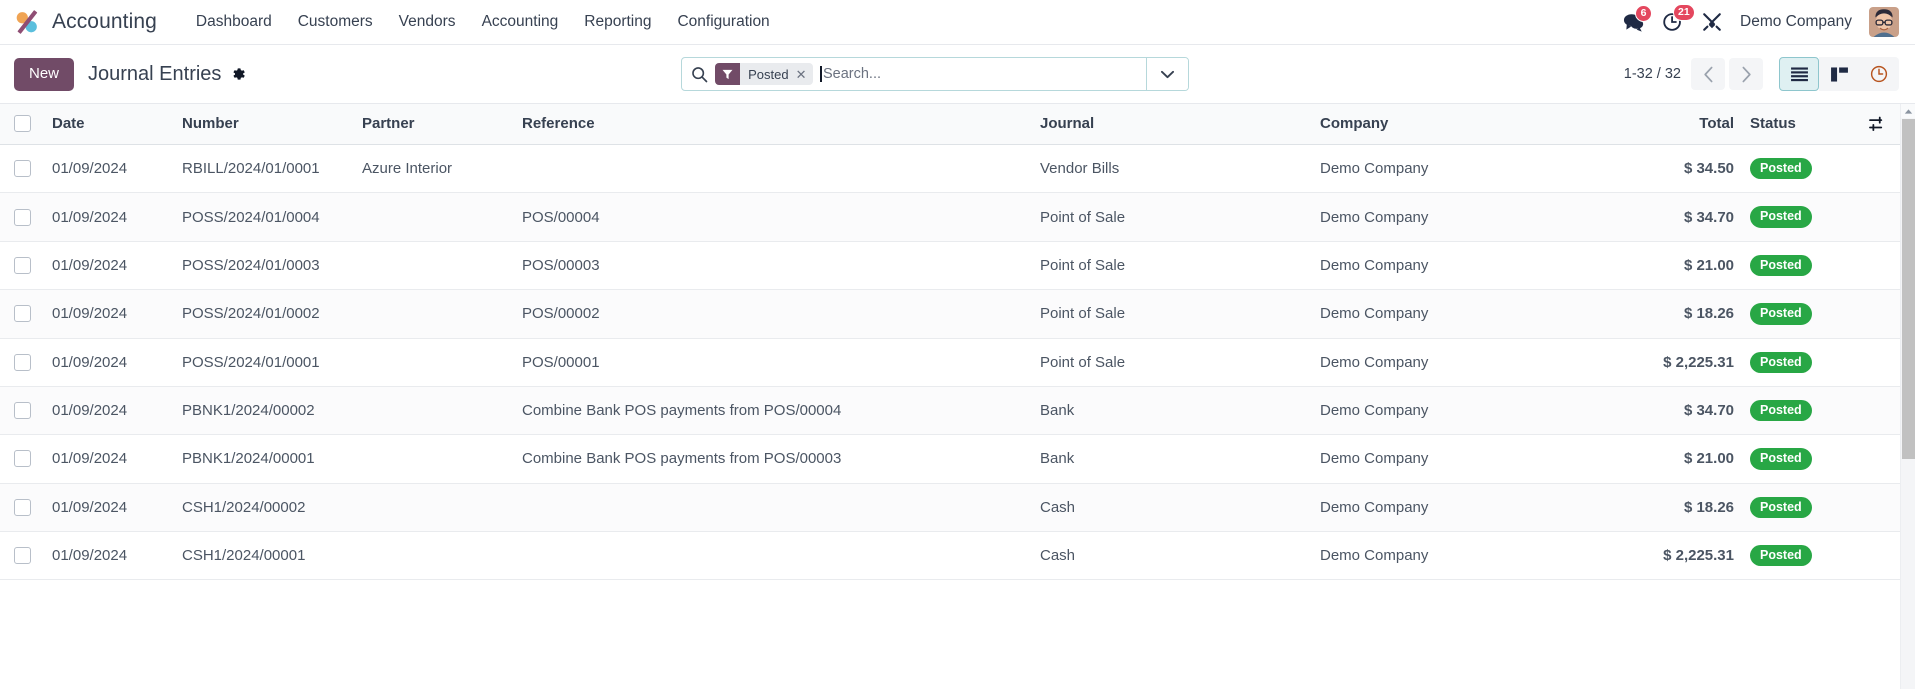 The height and width of the screenshot is (689, 1915). Describe the element at coordinates (773, 314) in the screenshot. I see `cell-reference: POS/00002` at that location.